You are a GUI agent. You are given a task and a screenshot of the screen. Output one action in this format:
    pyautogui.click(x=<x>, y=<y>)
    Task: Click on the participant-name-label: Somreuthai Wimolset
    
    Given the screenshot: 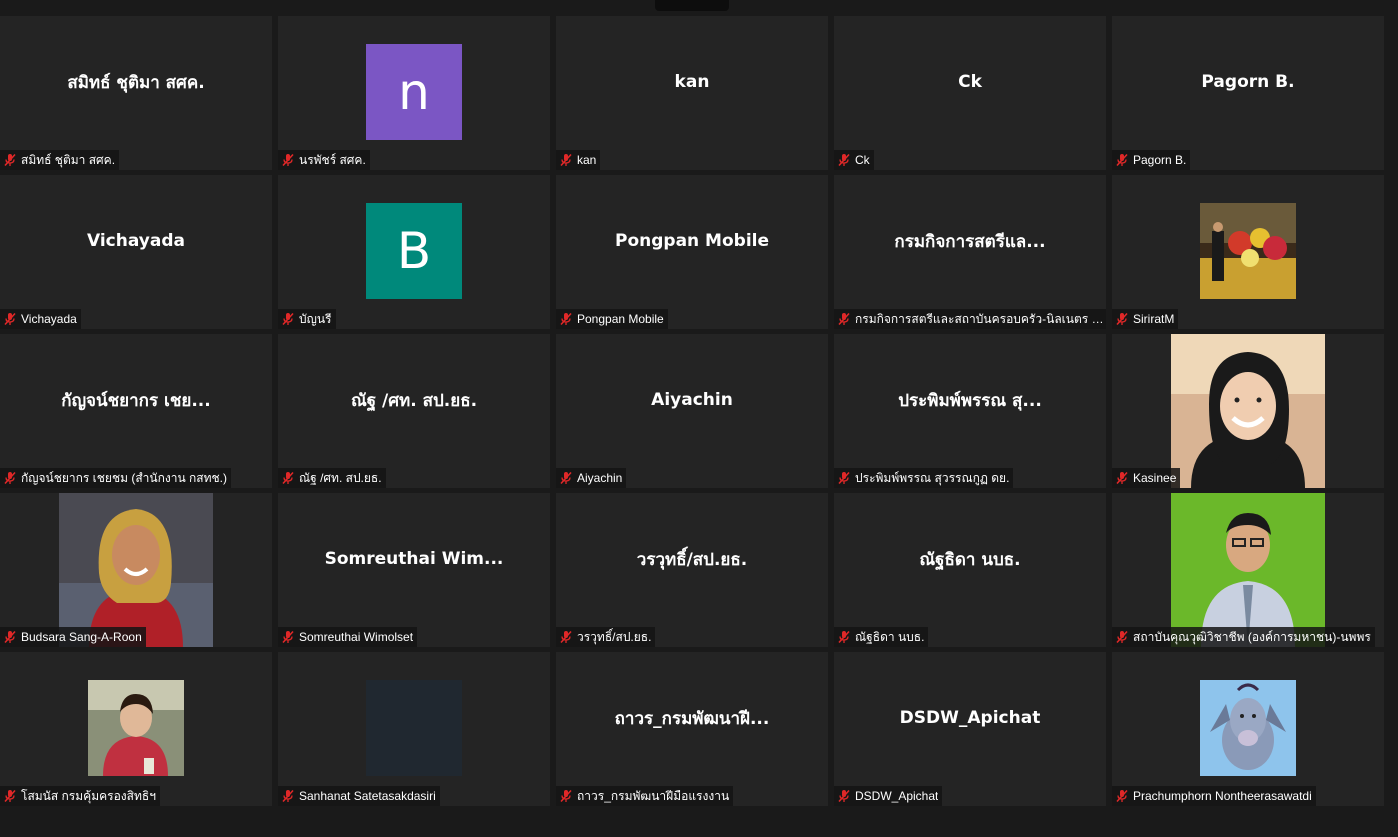 What is the action you would take?
    pyautogui.click(x=348, y=637)
    